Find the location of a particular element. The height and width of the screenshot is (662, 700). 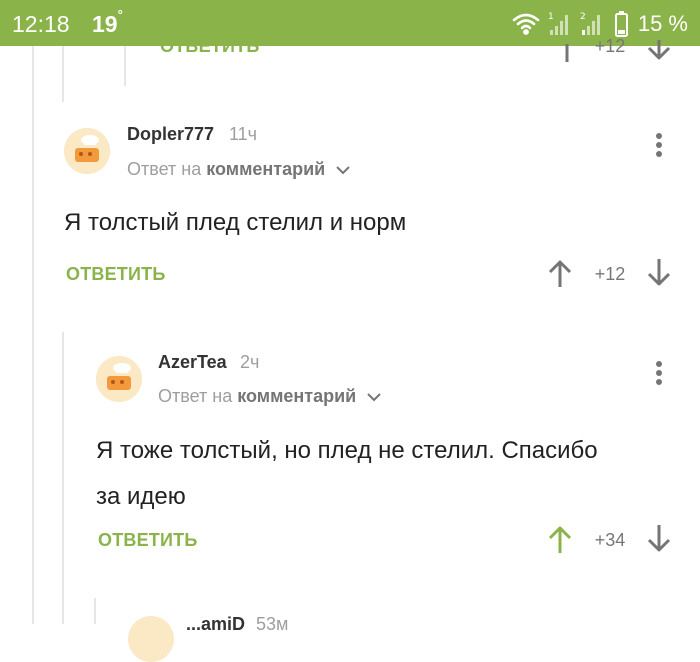

rating-value: +34 is located at coordinates (610, 540).